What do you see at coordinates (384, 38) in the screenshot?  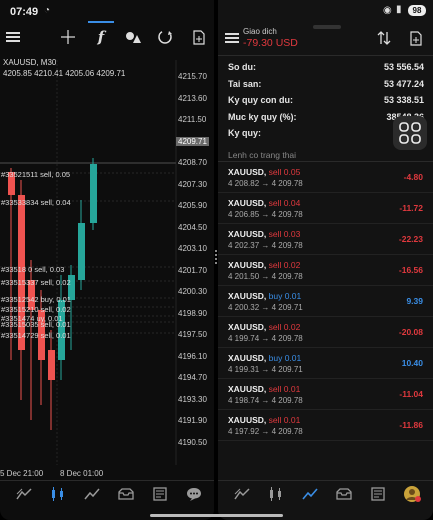 I see `sort-icon` at bounding box center [384, 38].